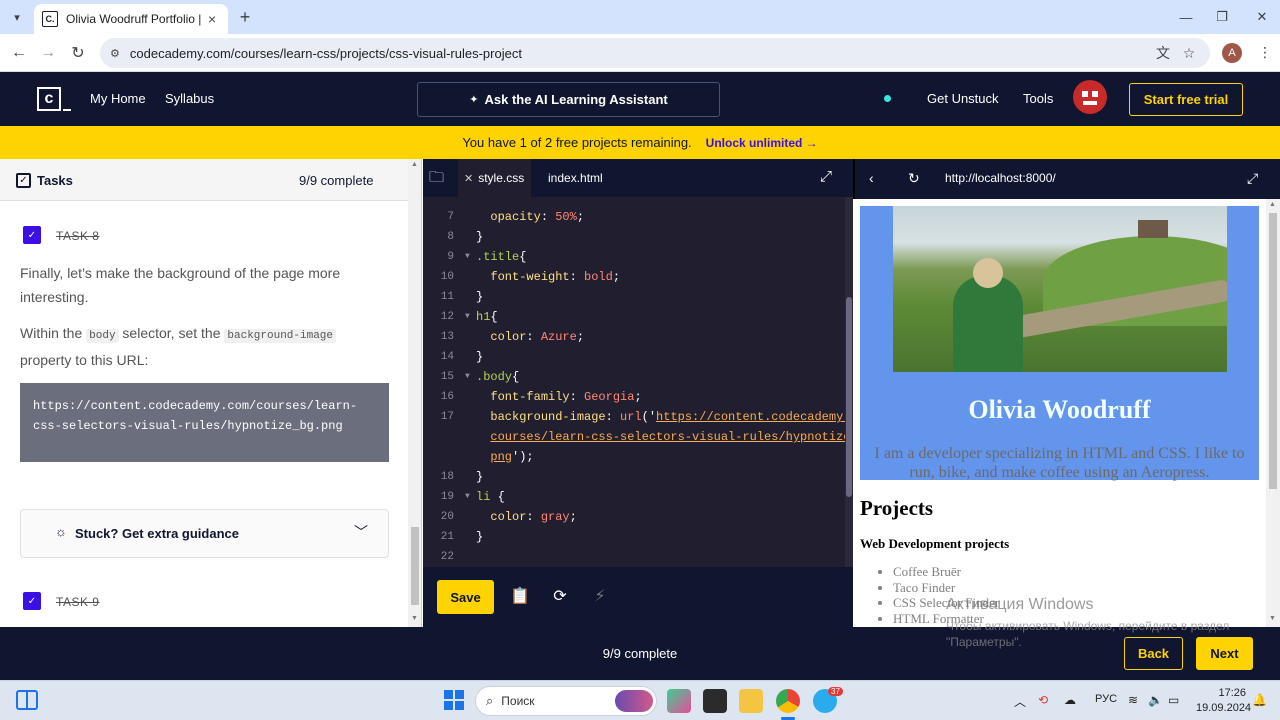  What do you see at coordinates (49, 99) in the screenshot?
I see `codecademy-logo: c` at bounding box center [49, 99].